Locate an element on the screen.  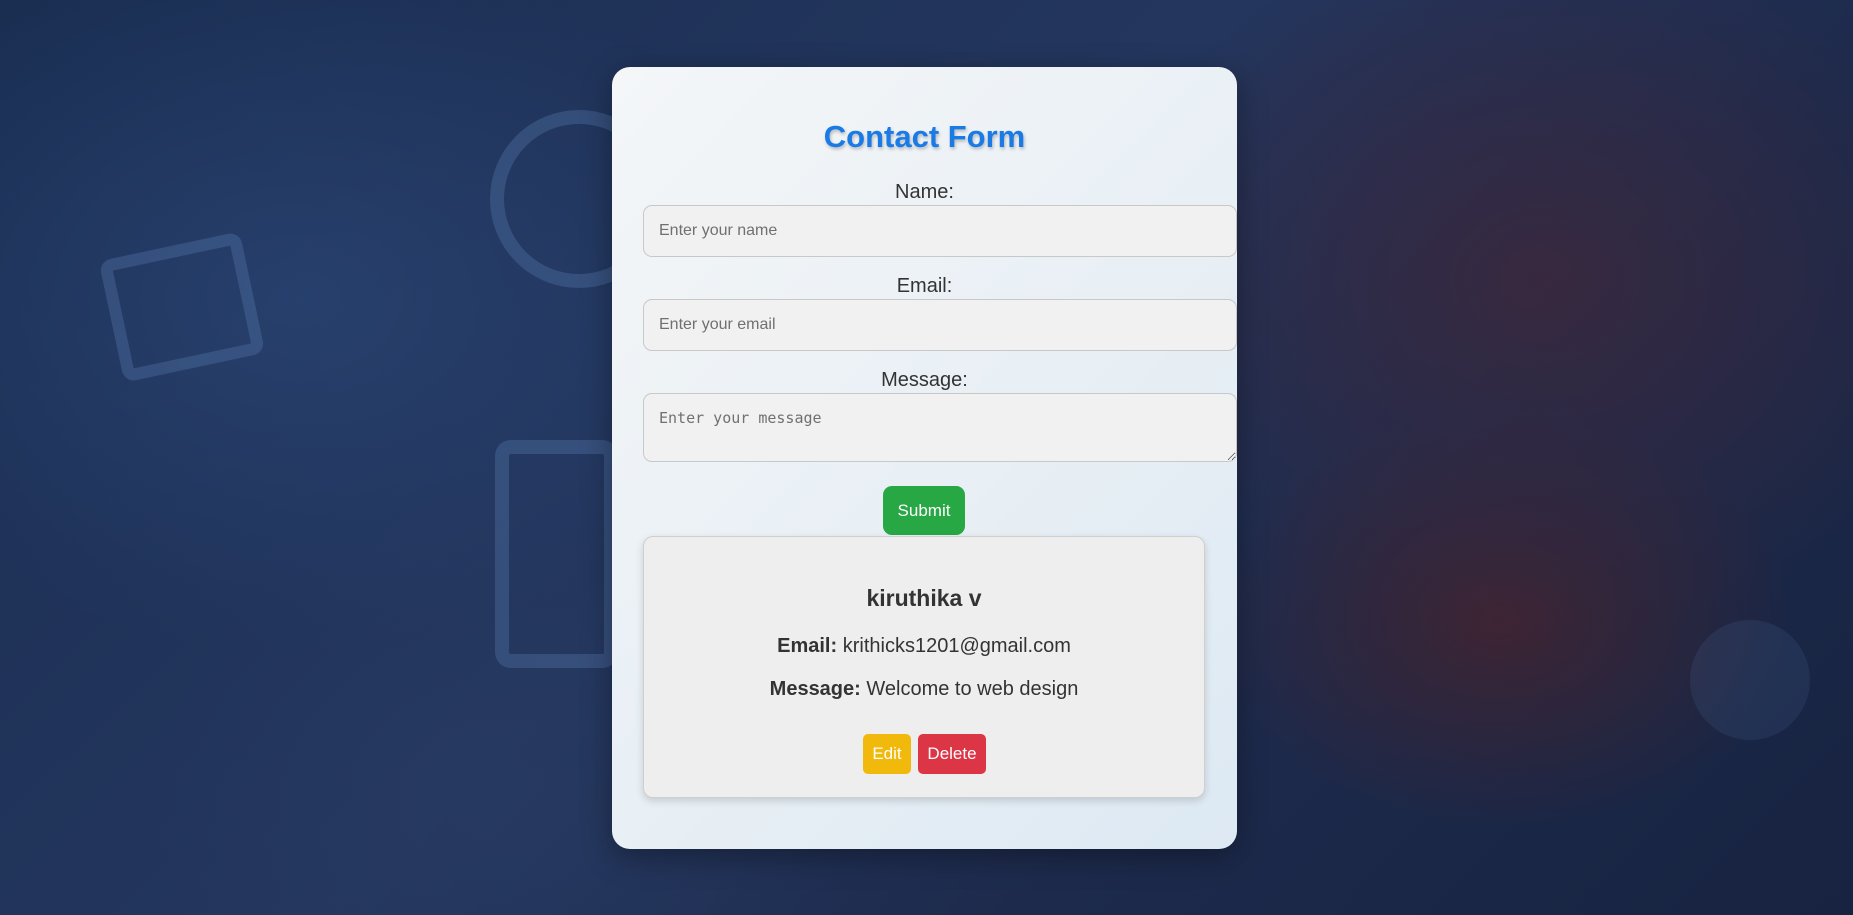
entry-email-label: Email: is located at coordinates (807, 646).